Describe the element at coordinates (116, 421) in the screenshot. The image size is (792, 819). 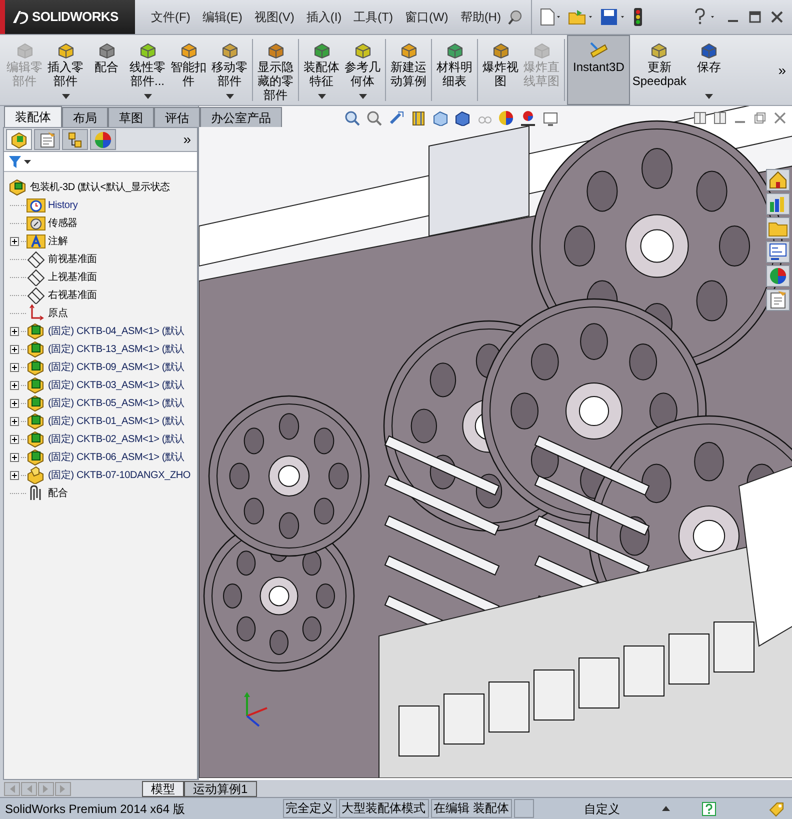
I see `tree-item: (固定) CKTB-01_ASM<1> (默认` at that location.